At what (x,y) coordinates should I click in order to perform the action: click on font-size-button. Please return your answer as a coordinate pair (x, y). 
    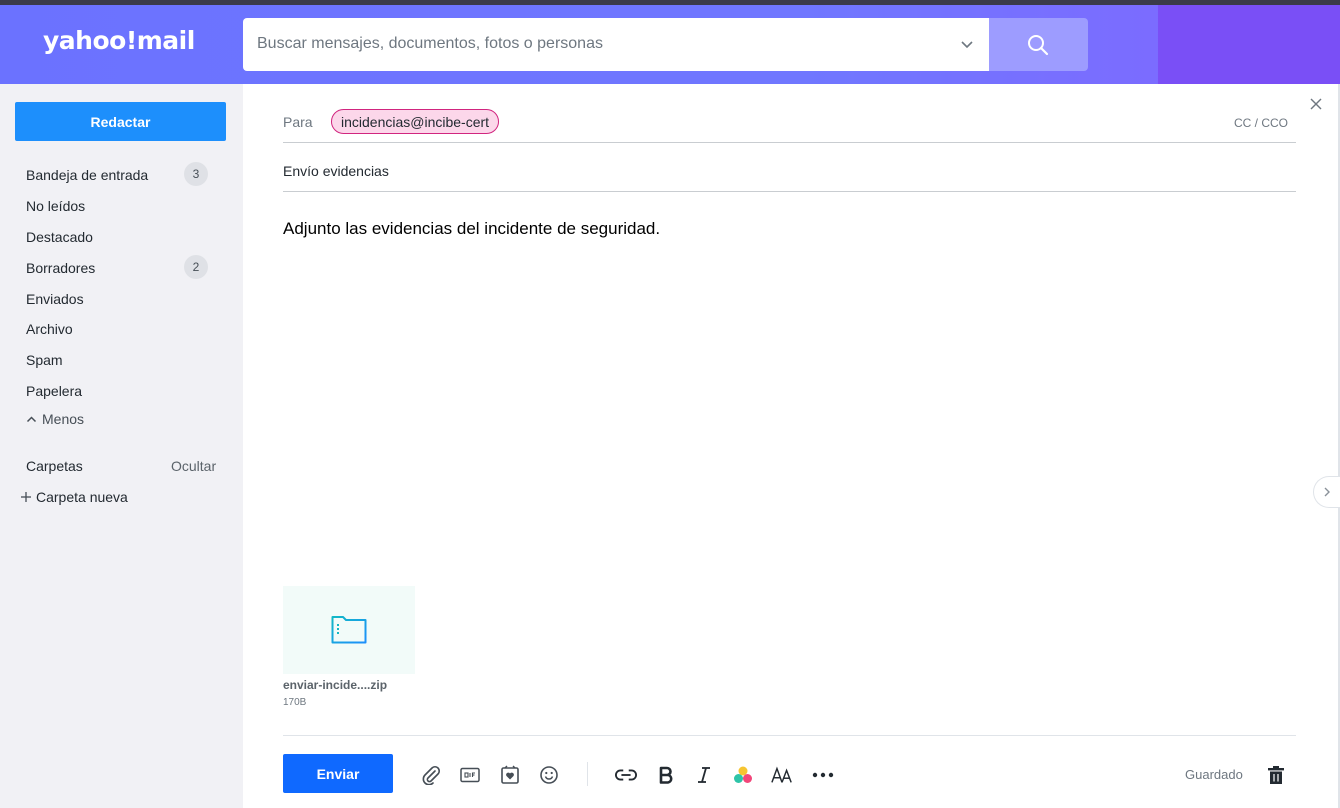
    Looking at the image, I should click on (782, 775).